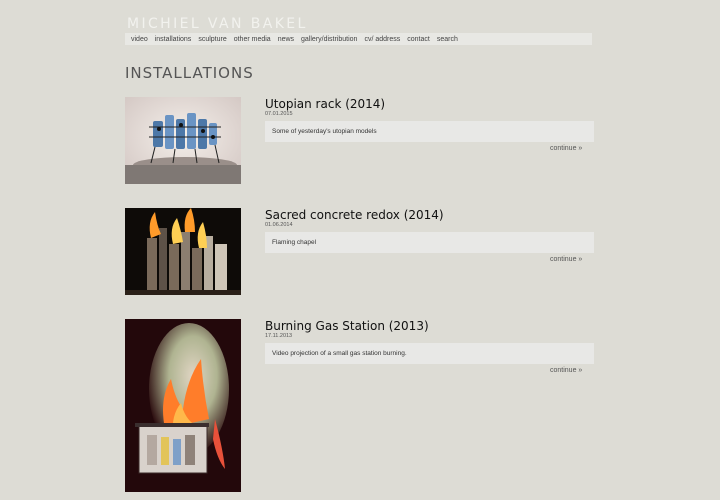 Image resolution: width=720 pixels, height=500 pixels. I want to click on entry-title: Sacred concrete redox (2014), so click(354, 215).